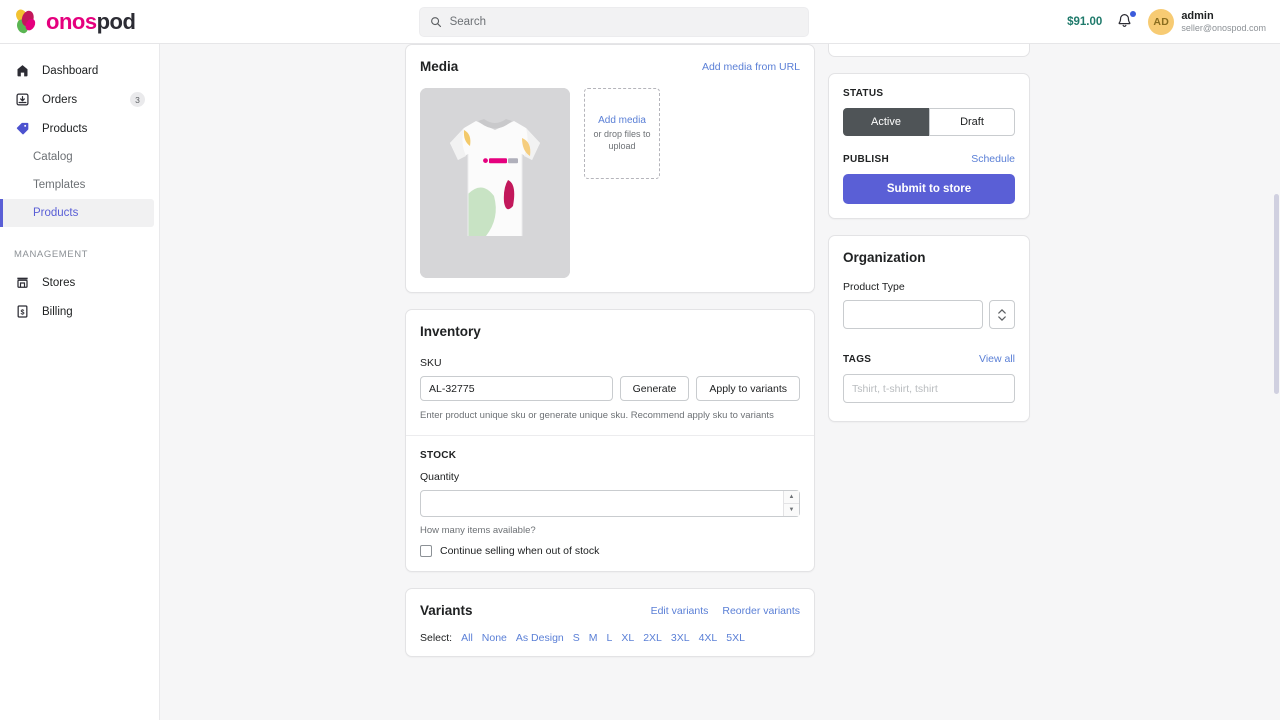  Describe the element at coordinates (22, 70) in the screenshot. I see `home-icon` at that location.